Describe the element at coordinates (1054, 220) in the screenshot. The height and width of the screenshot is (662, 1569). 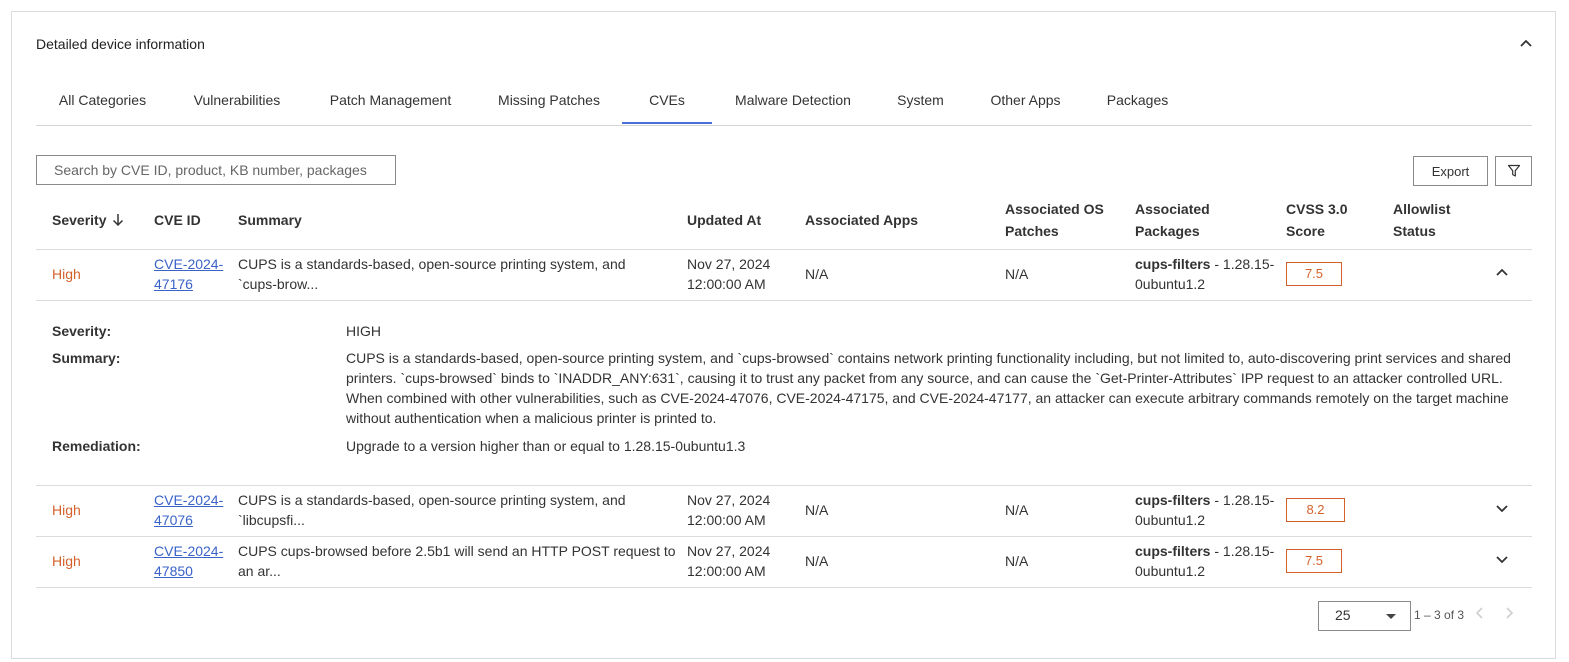
I see `header-associated-os-patches: Associated OS Patches` at that location.